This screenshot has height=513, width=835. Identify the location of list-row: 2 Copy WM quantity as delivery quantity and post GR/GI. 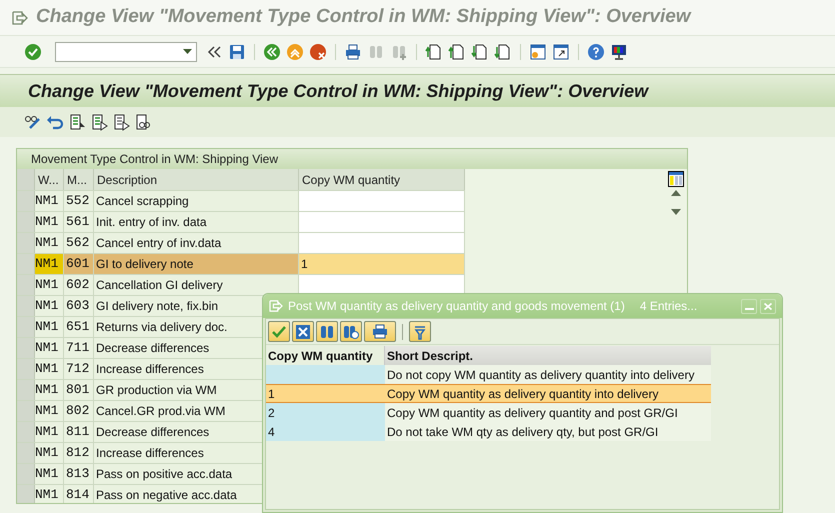
(488, 412).